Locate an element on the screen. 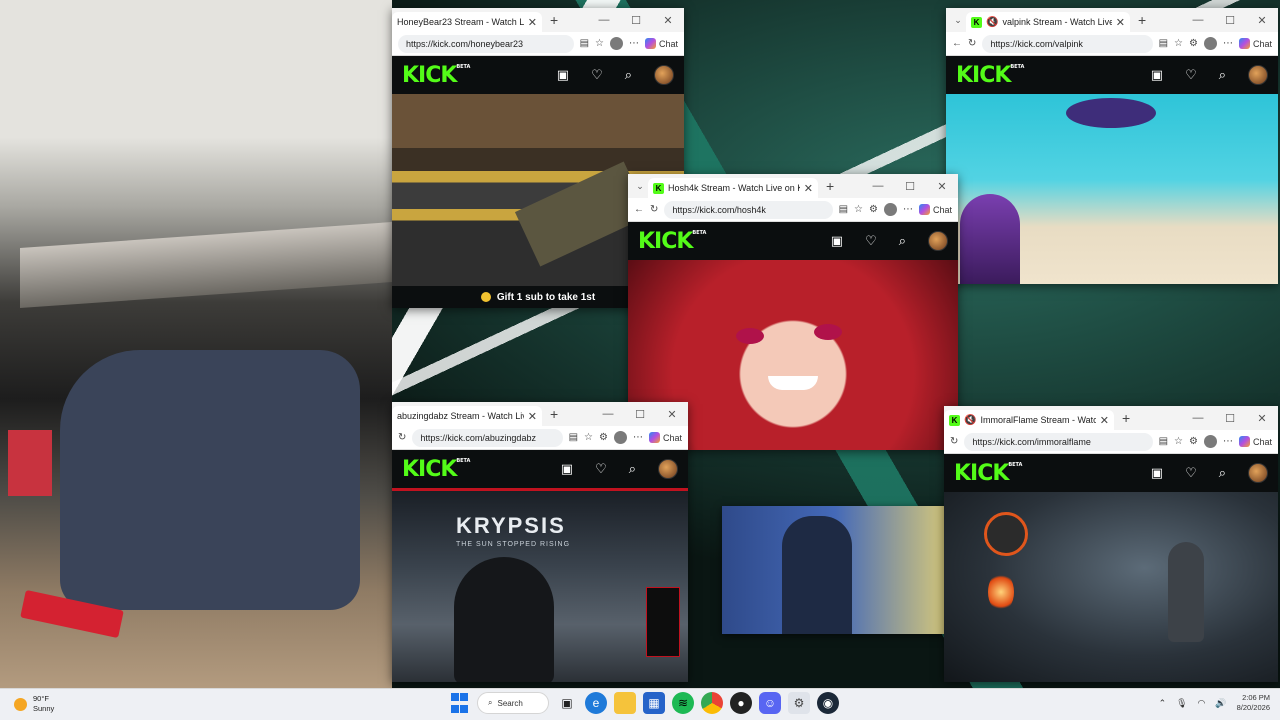  obs-icon: ● is located at coordinates (741, 703).